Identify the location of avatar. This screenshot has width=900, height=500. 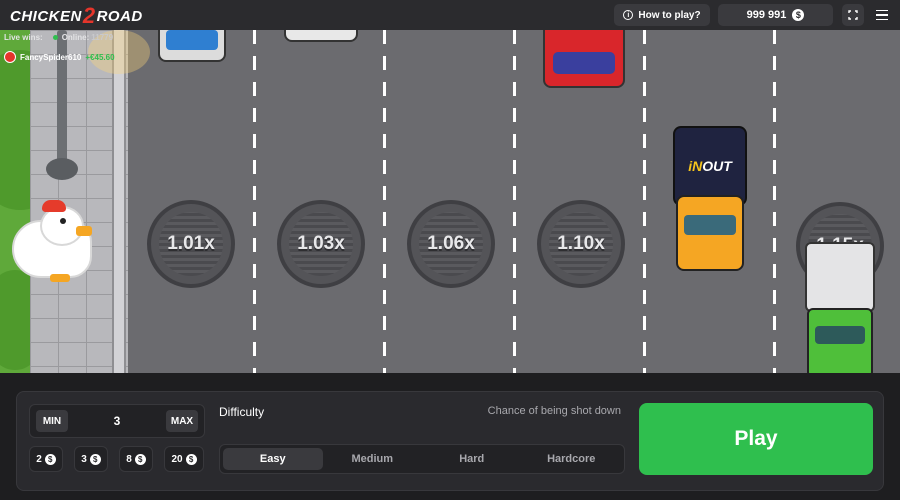
(10, 57).